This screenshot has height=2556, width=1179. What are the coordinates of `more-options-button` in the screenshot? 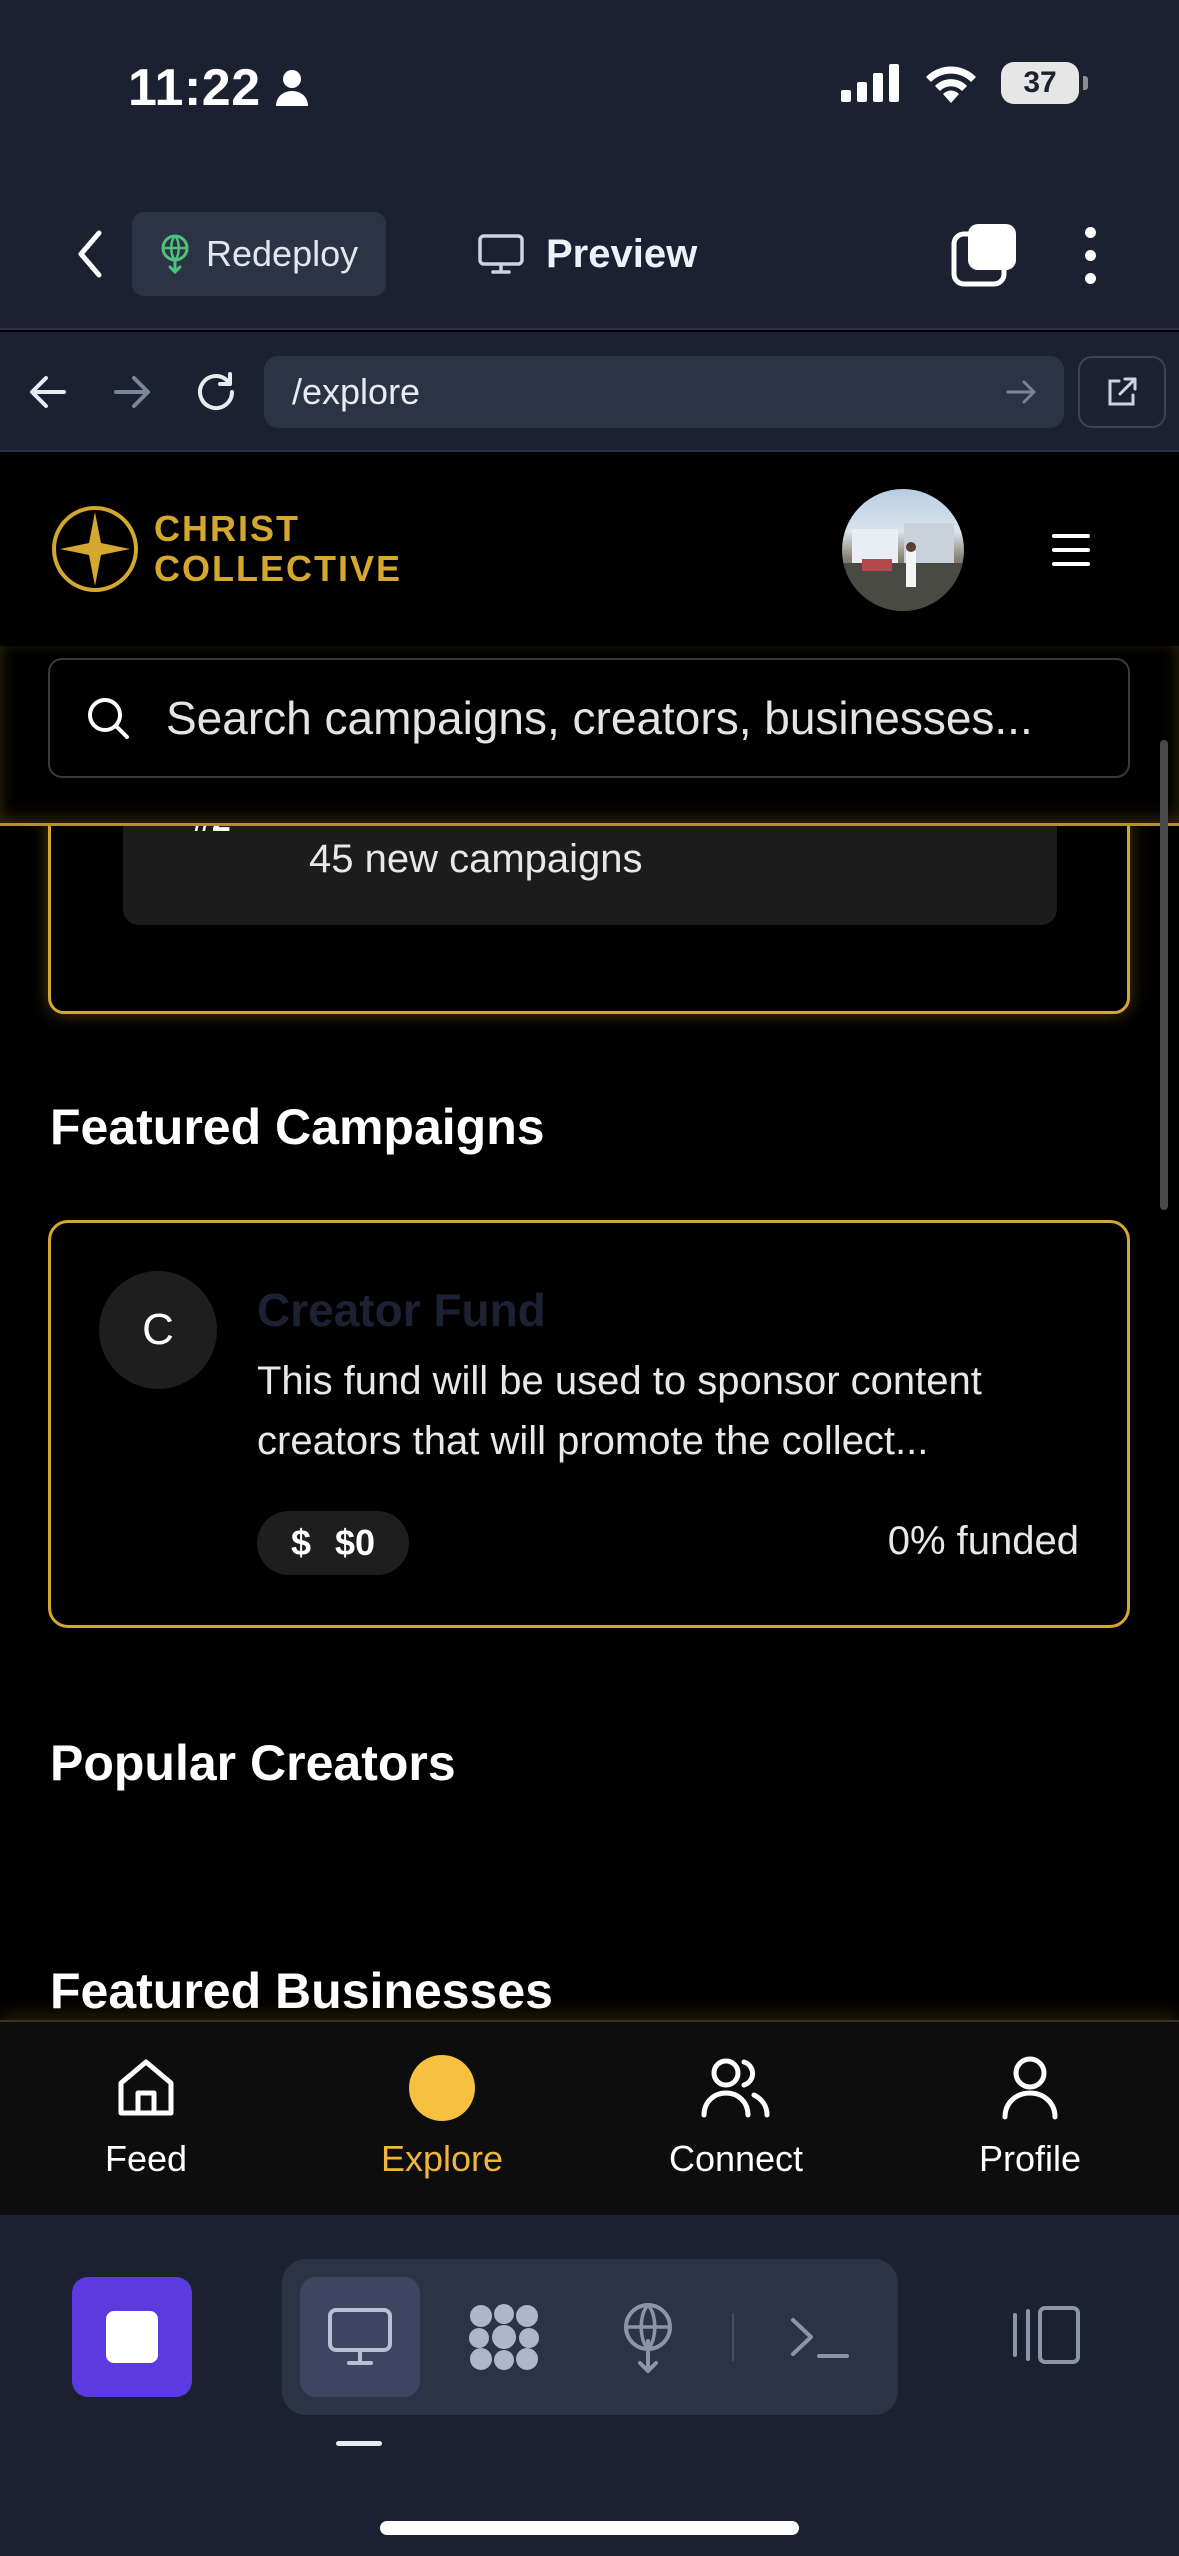 It's located at (1090, 255).